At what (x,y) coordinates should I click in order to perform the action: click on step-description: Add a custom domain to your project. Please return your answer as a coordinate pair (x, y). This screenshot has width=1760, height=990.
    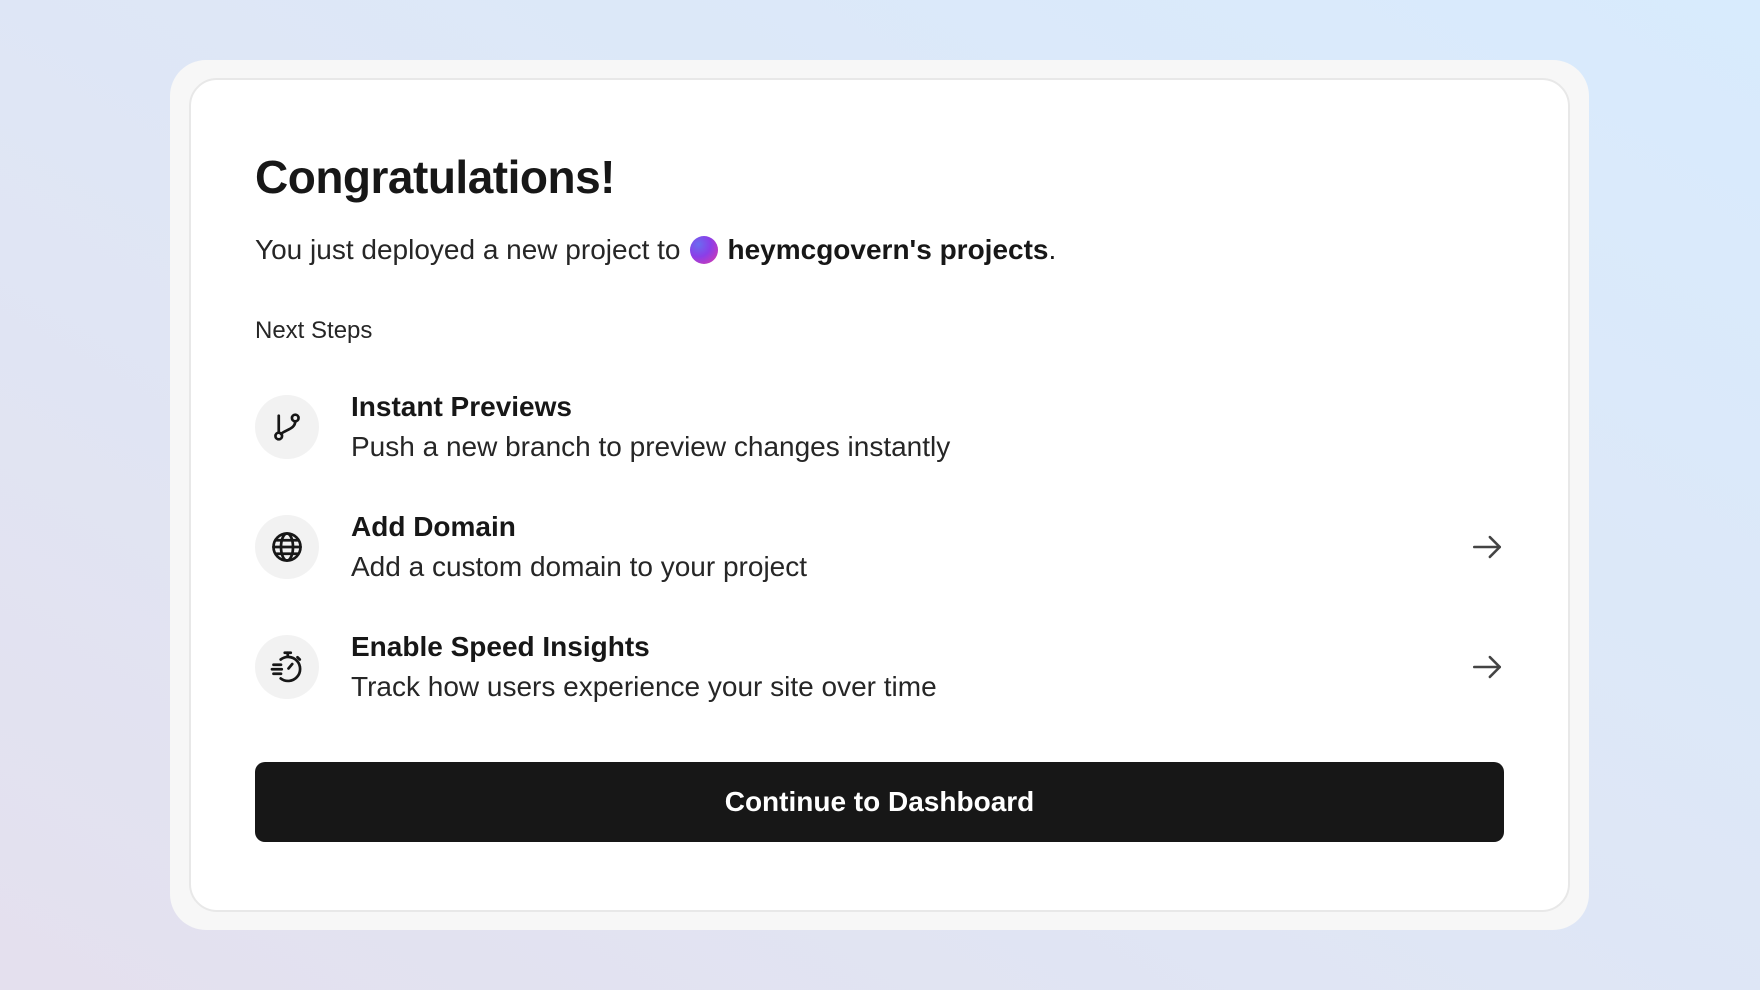
    Looking at the image, I should click on (579, 566).